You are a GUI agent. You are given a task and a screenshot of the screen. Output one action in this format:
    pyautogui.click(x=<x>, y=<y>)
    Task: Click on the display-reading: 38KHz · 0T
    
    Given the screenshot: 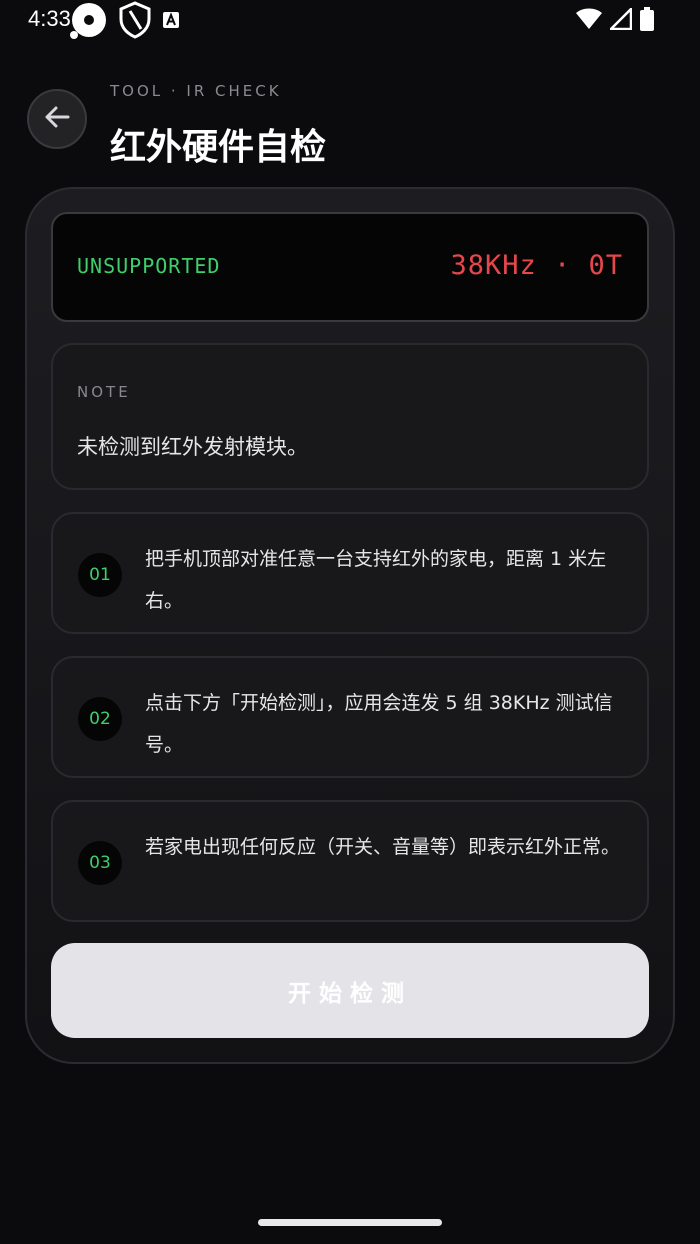 What is the action you would take?
    pyautogui.click(x=536, y=265)
    